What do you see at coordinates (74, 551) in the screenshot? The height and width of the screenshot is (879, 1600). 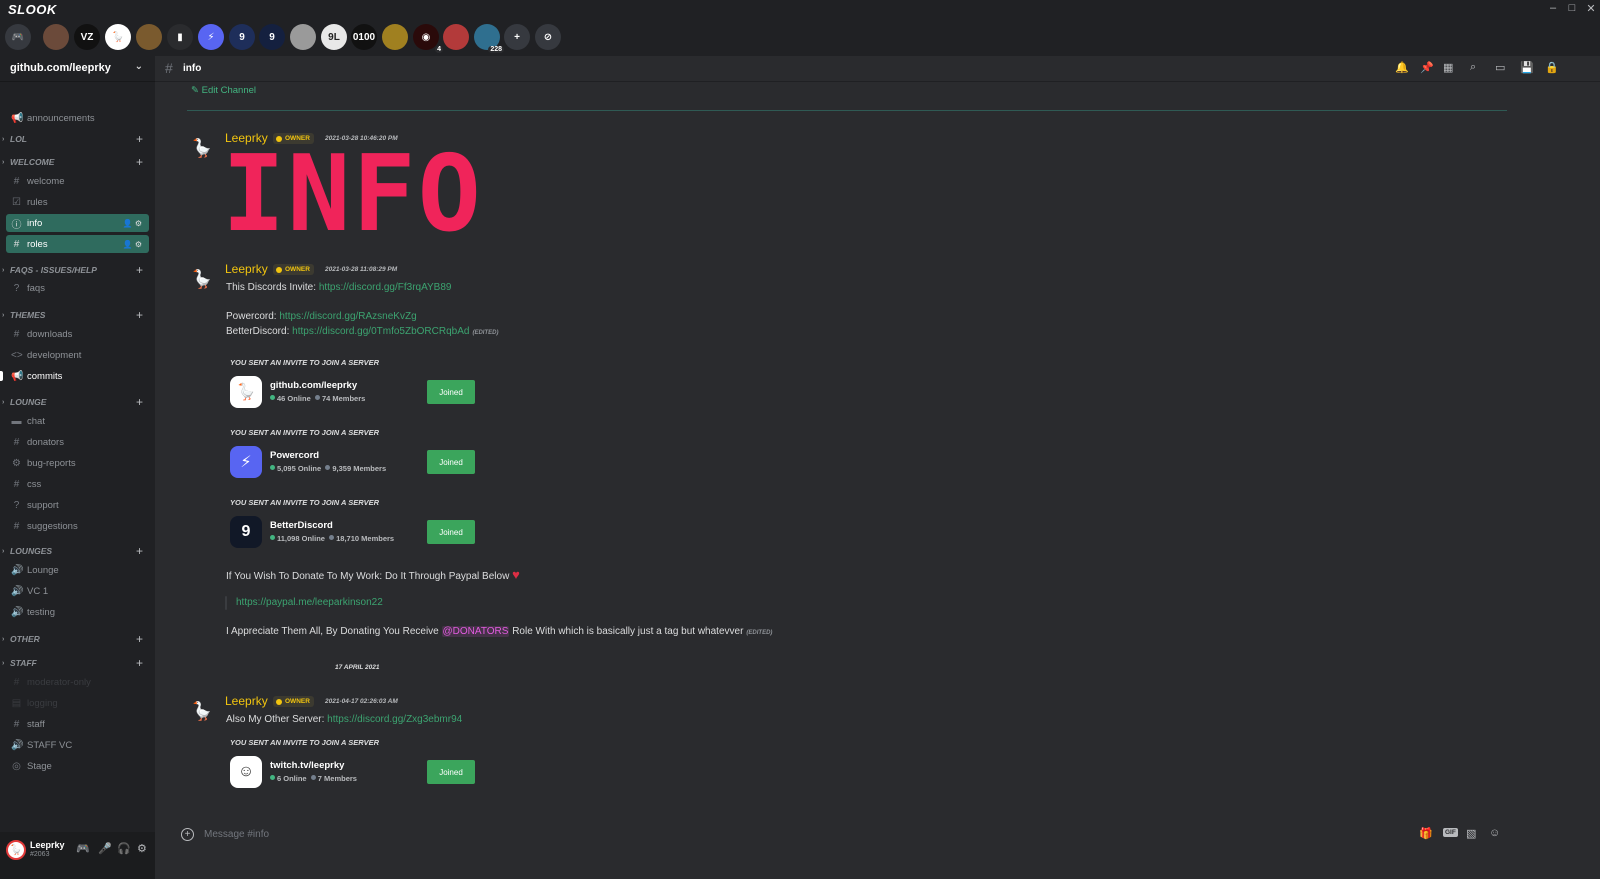 I see `category-lounges: › LOUNGES +` at bounding box center [74, 551].